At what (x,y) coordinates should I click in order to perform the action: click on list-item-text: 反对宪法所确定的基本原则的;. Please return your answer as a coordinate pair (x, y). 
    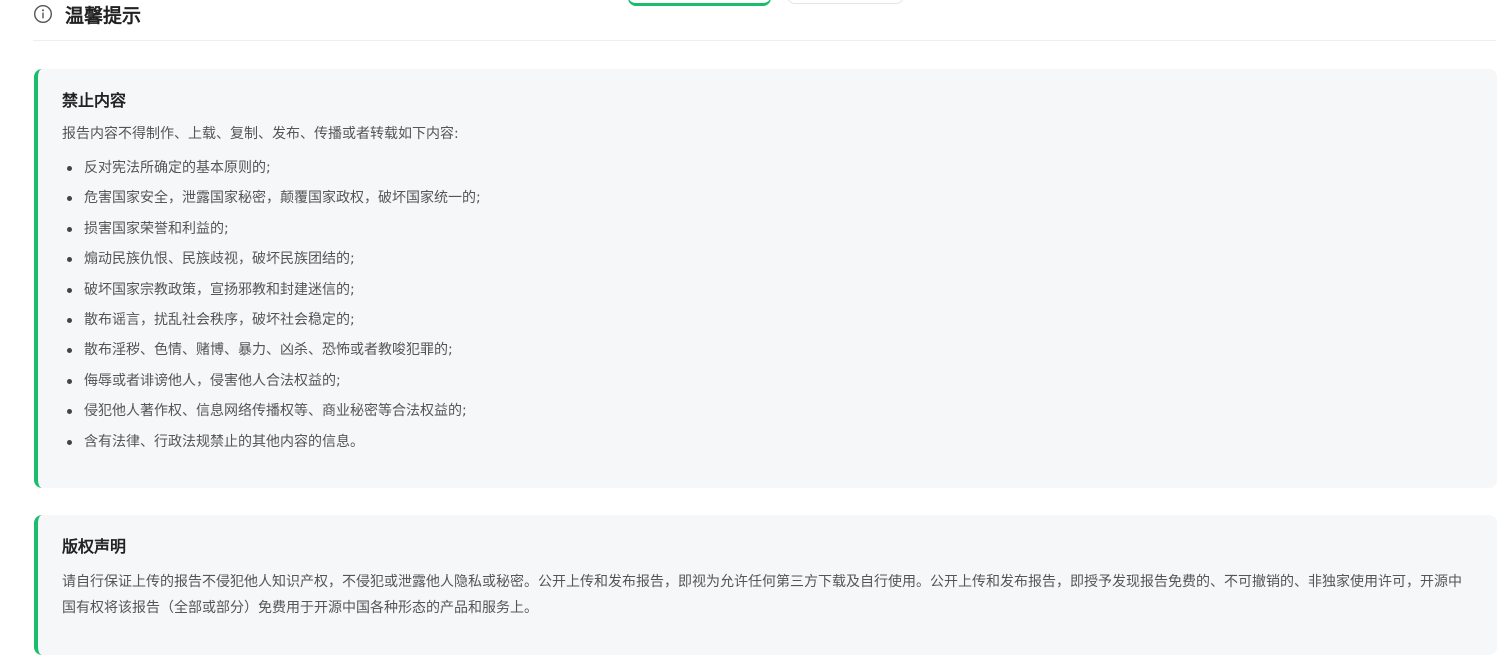
    Looking at the image, I should click on (177, 168).